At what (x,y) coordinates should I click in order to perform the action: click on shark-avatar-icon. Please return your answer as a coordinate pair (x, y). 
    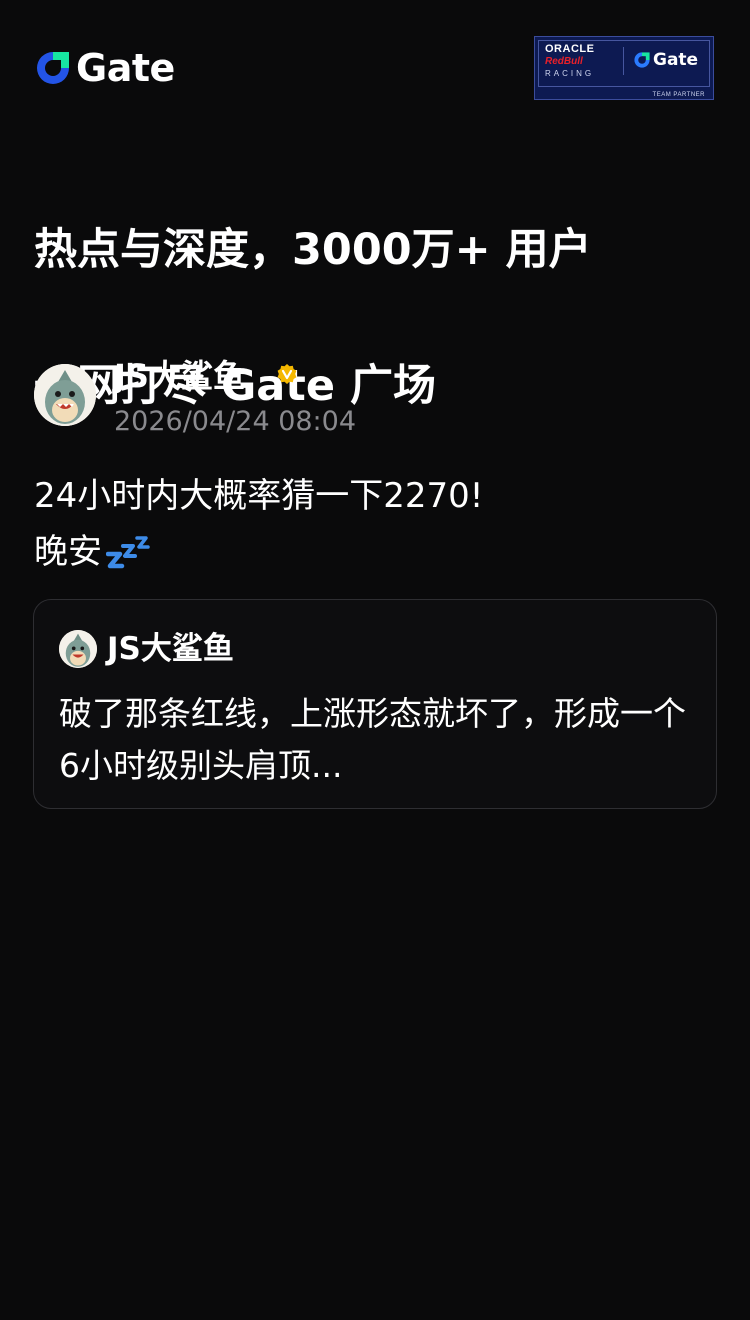
    Looking at the image, I should click on (65, 395).